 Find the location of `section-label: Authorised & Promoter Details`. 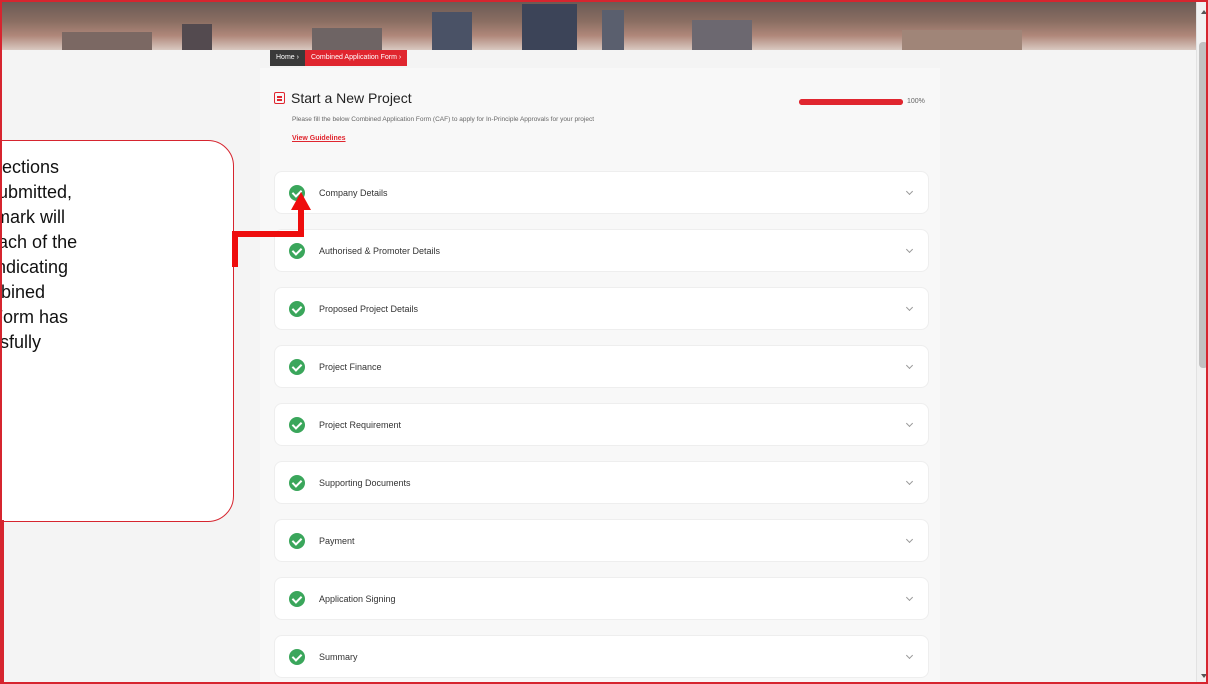

section-label: Authorised & Promoter Details is located at coordinates (380, 250).